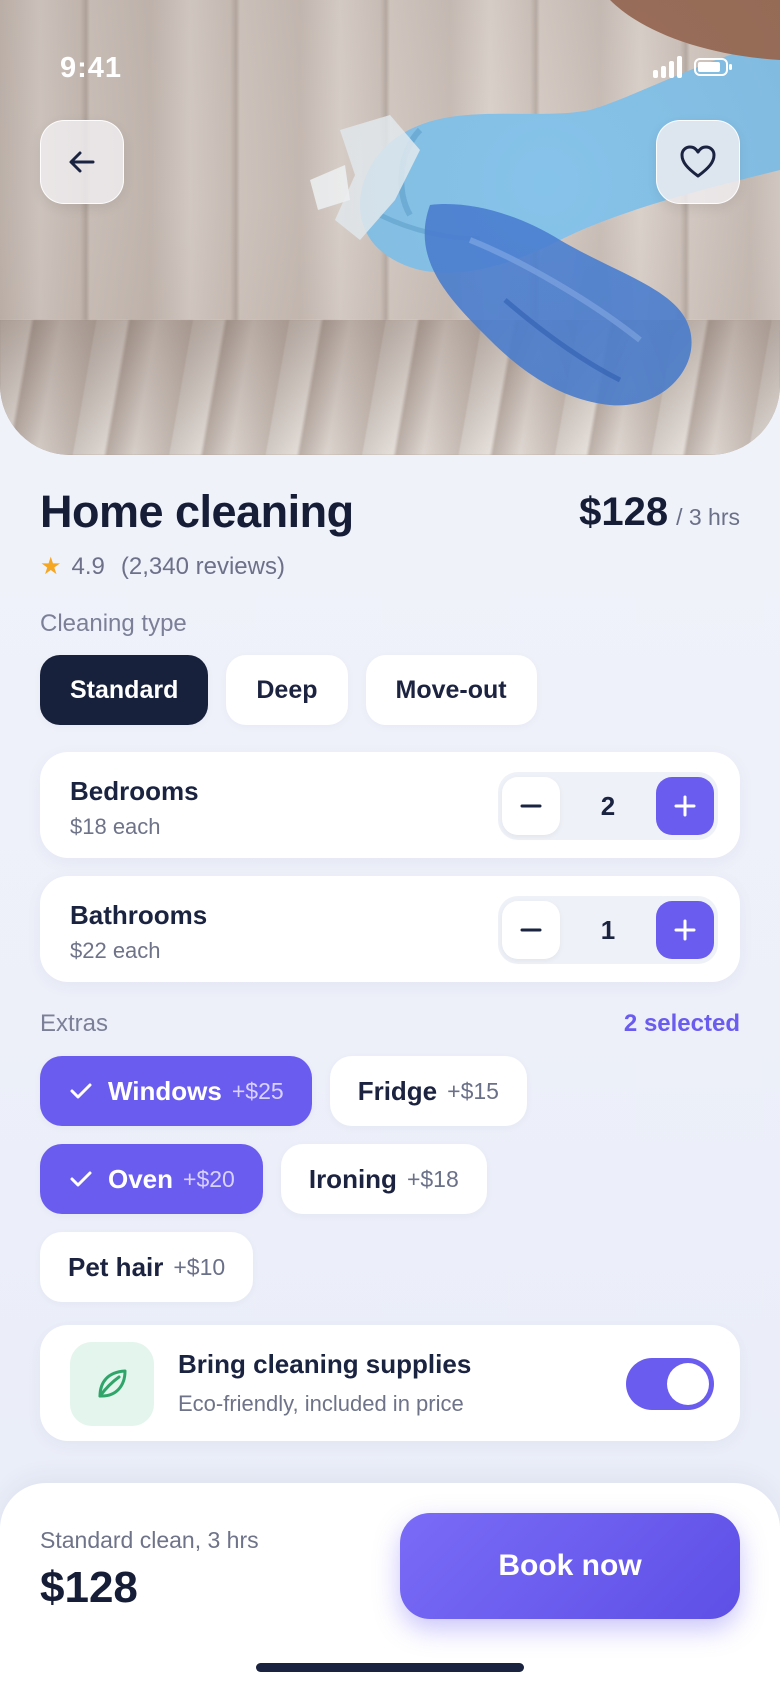 This screenshot has width=780, height=1688. What do you see at coordinates (74, 1023) in the screenshot?
I see `extras-label: Extras` at bounding box center [74, 1023].